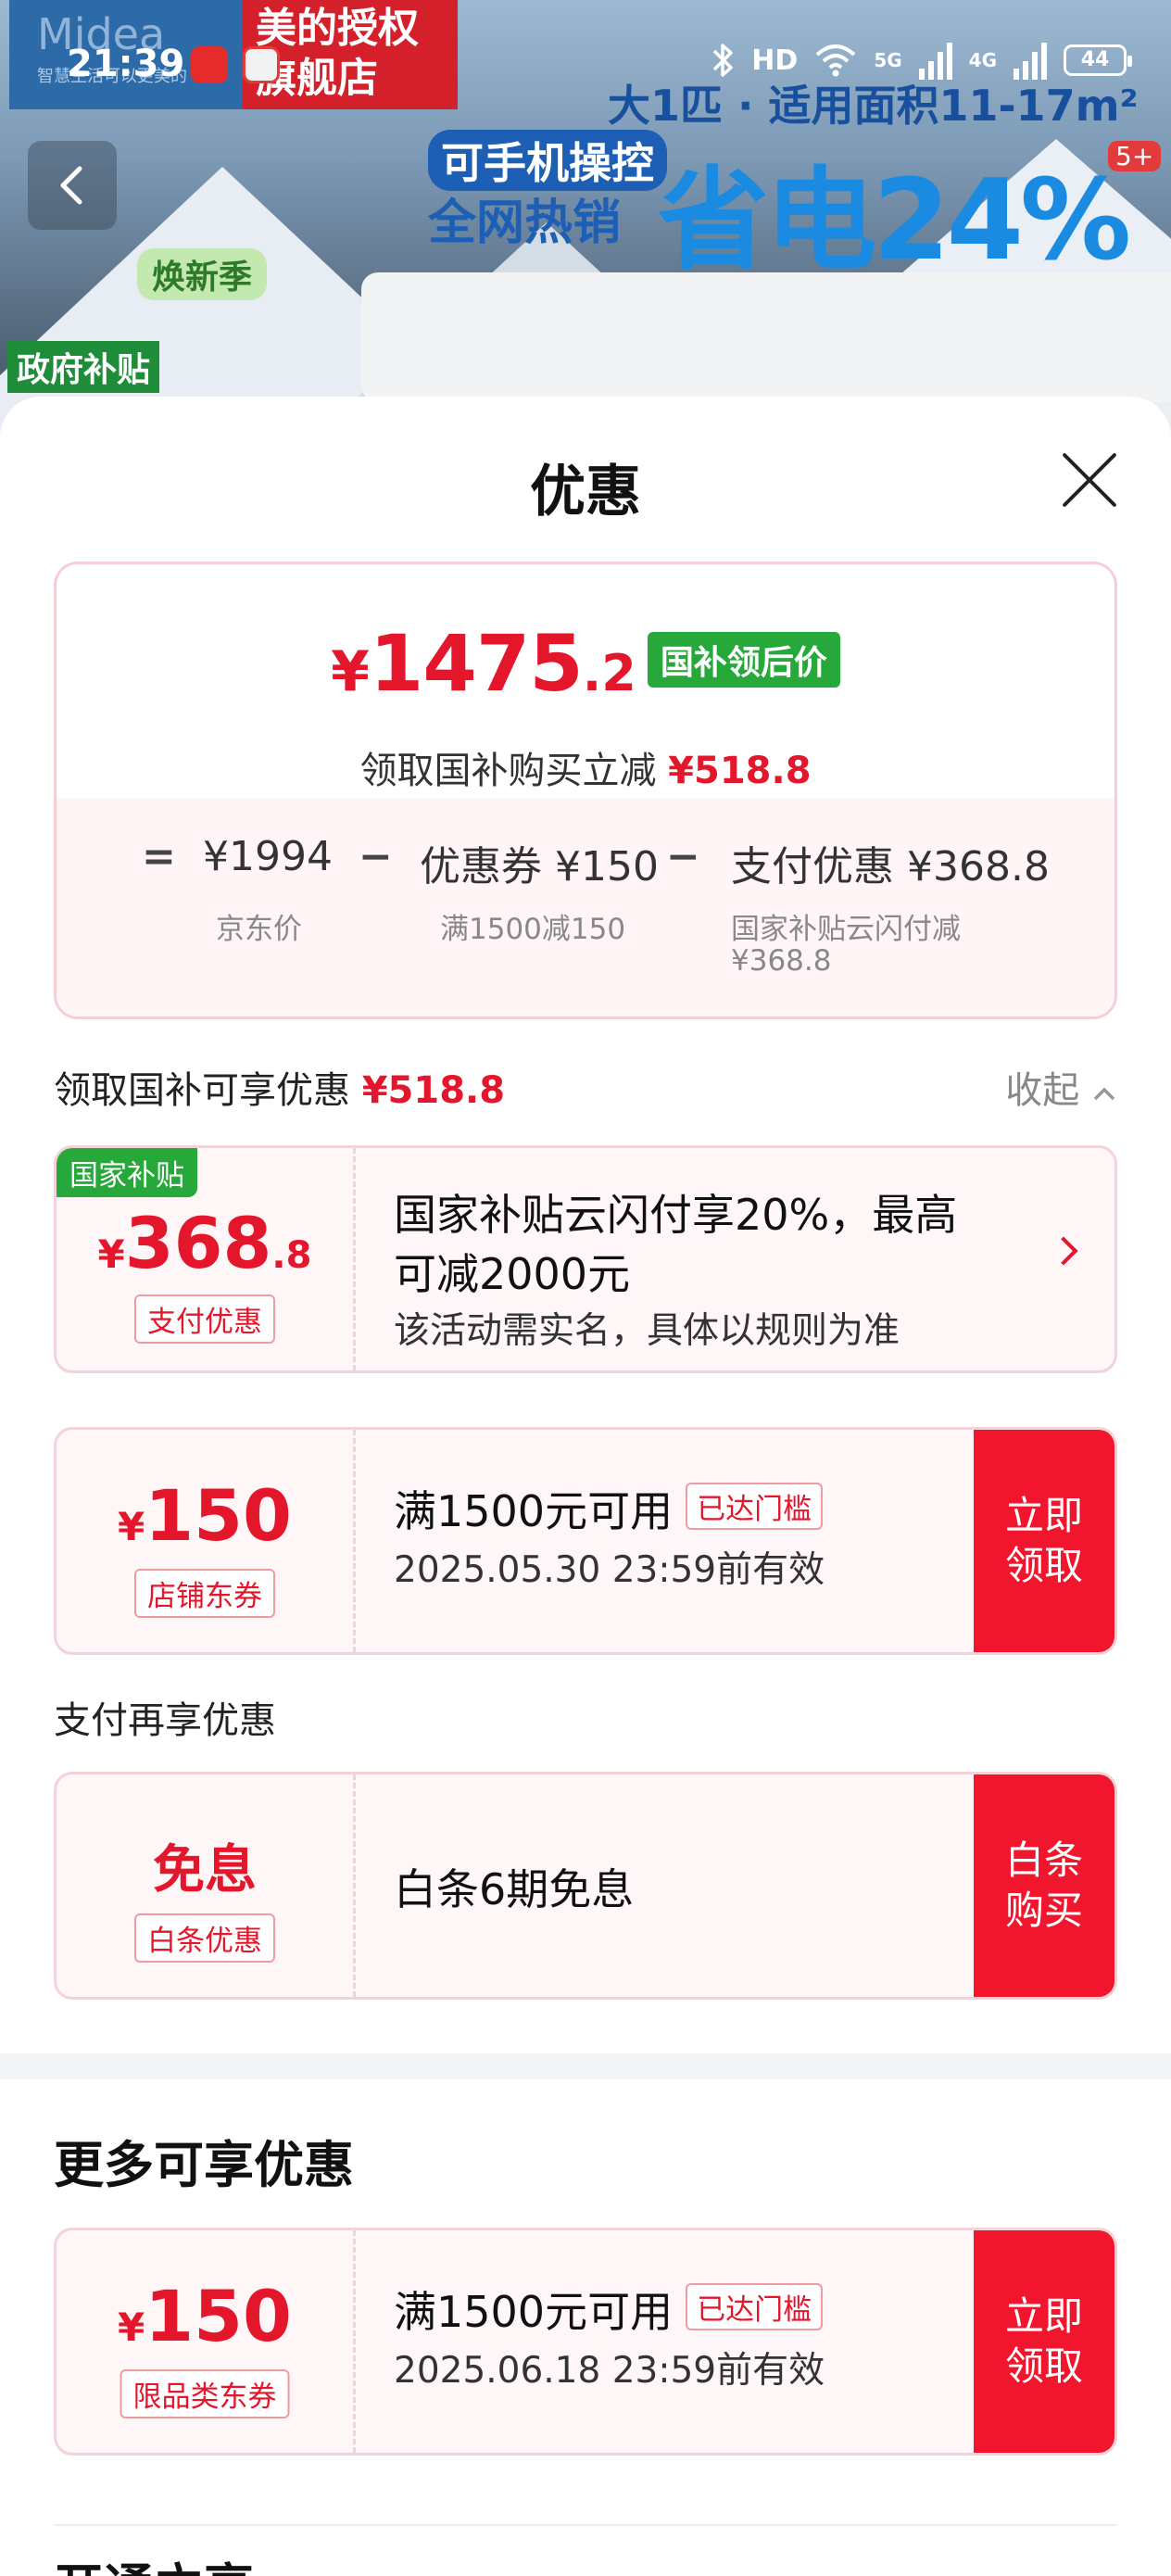 Image resolution: width=1171 pixels, height=2576 pixels. What do you see at coordinates (846, 930) in the screenshot?
I see `pay-discount-label: 国家补贴云闪付减` at bounding box center [846, 930].